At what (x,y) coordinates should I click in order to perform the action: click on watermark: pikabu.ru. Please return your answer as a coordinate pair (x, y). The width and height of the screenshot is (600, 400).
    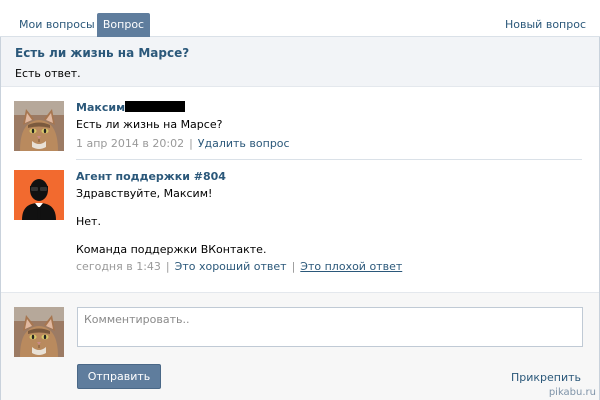
    Looking at the image, I should click on (572, 392).